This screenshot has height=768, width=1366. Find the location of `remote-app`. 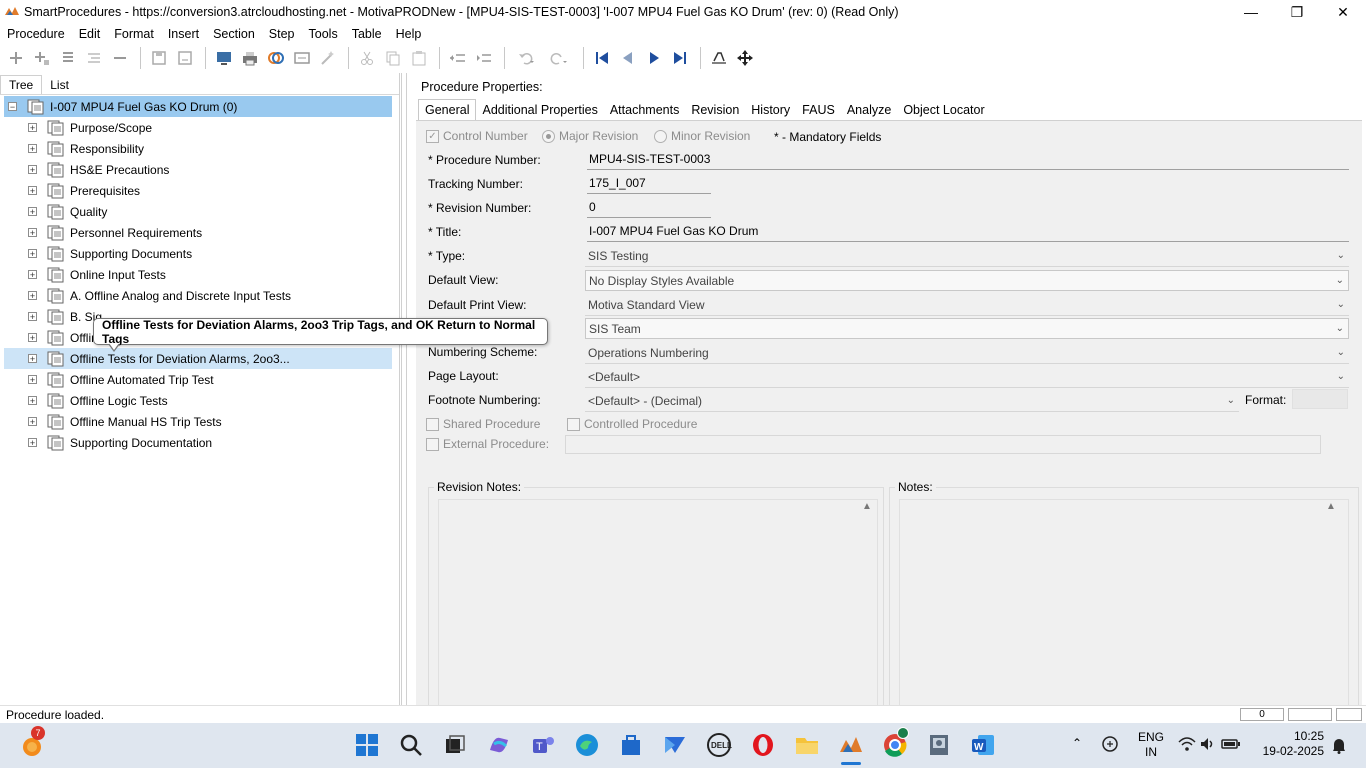

remote-app is located at coordinates (939, 745).